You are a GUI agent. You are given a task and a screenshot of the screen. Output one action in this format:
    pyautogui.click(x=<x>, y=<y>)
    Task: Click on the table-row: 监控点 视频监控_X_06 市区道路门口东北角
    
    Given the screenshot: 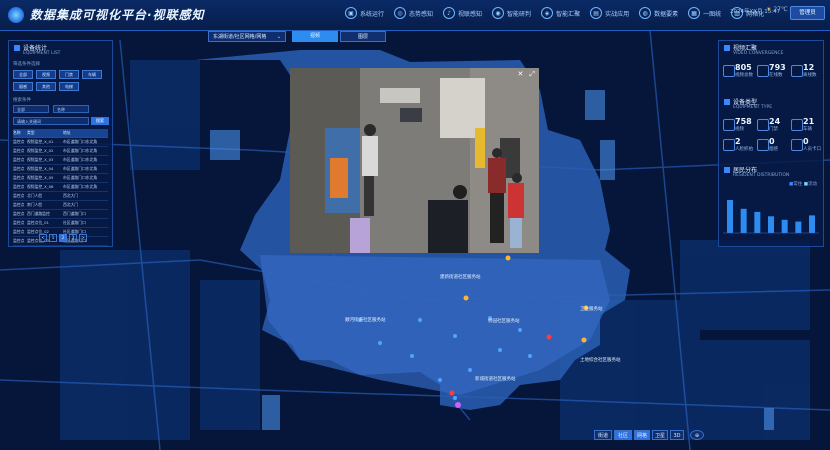 What is the action you would take?
    pyautogui.click(x=60, y=187)
    